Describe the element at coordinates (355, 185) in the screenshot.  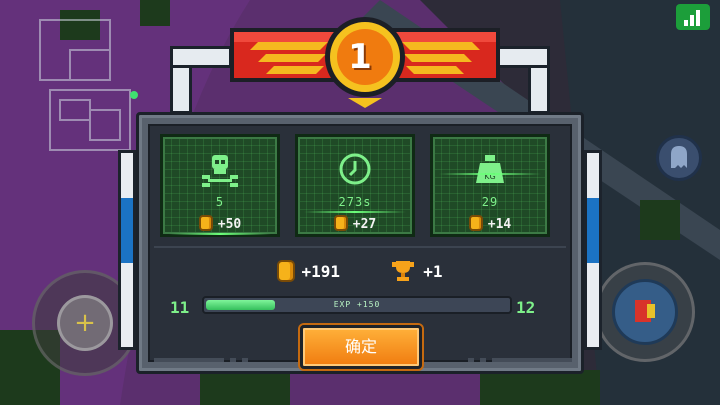
I see `stat-box-time: 273s +27` at that location.